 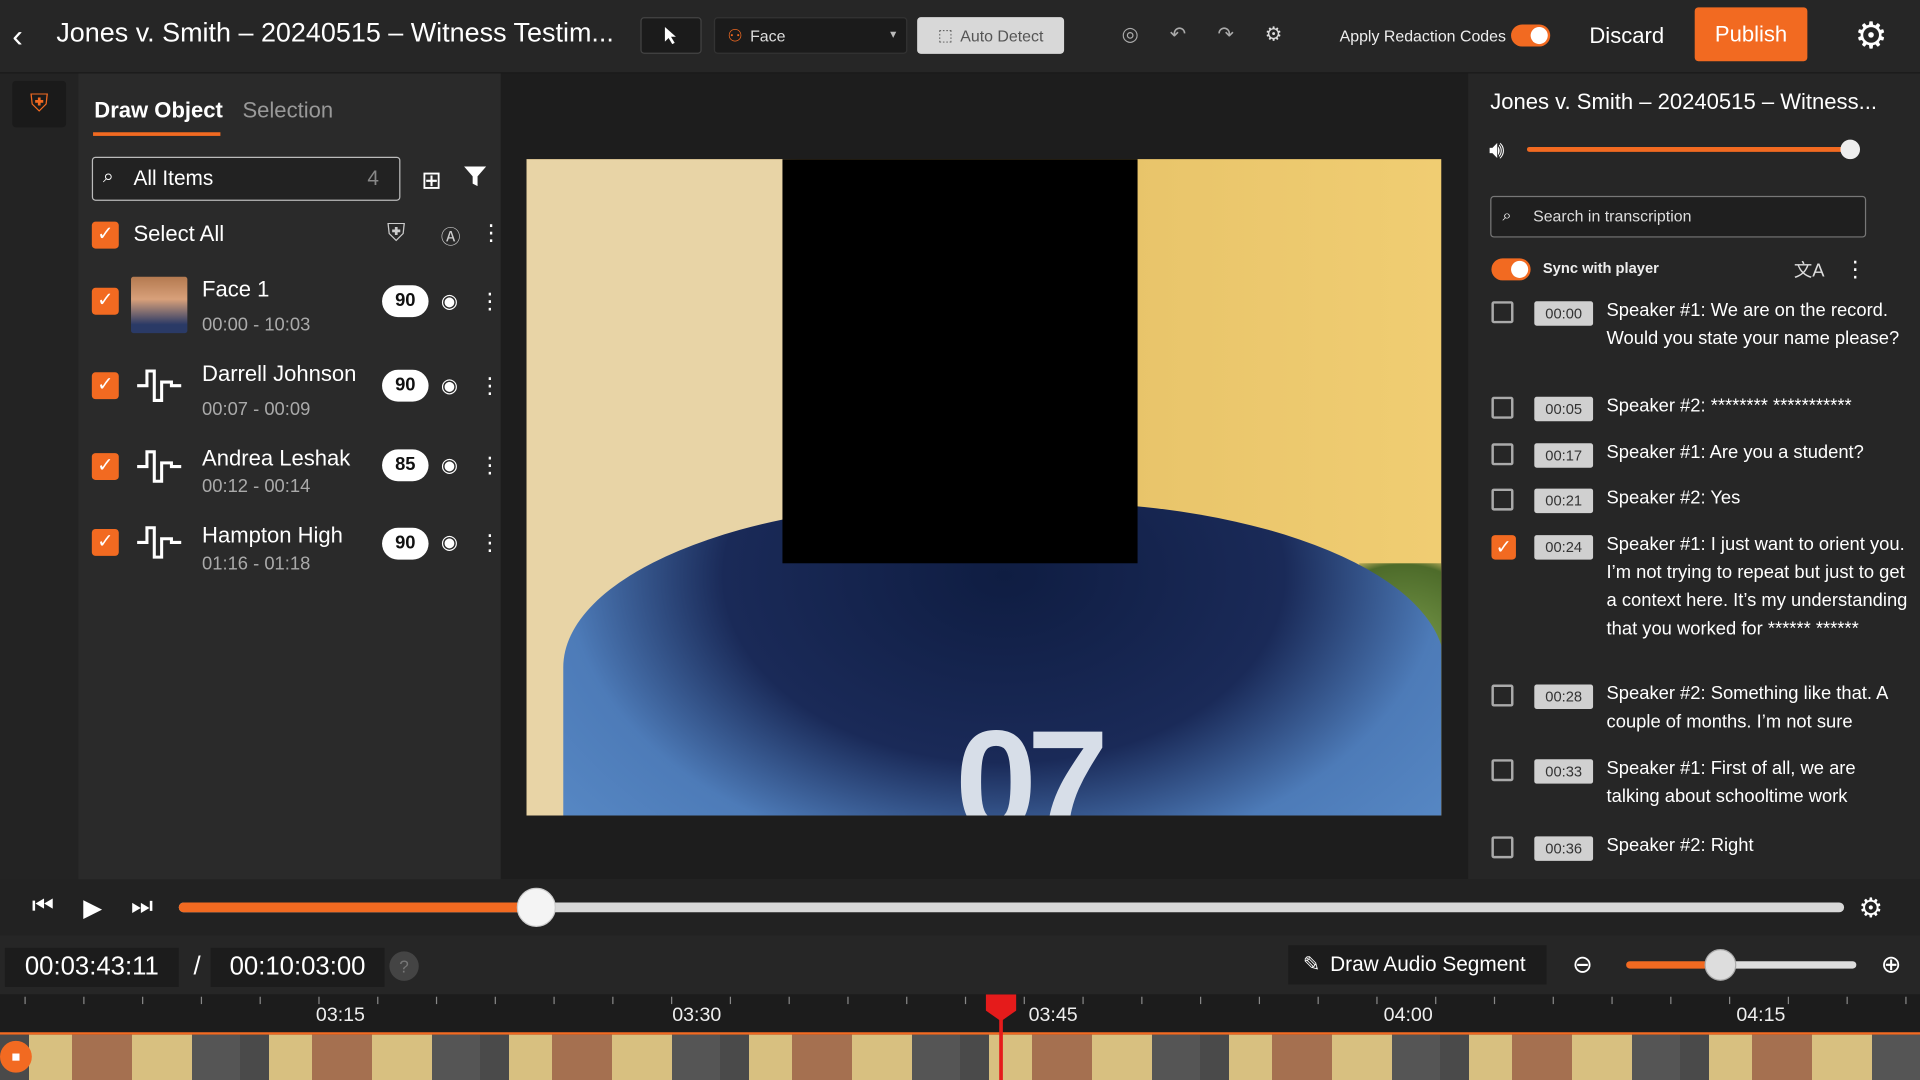 I want to click on volume-slider, so click(x=1688, y=149).